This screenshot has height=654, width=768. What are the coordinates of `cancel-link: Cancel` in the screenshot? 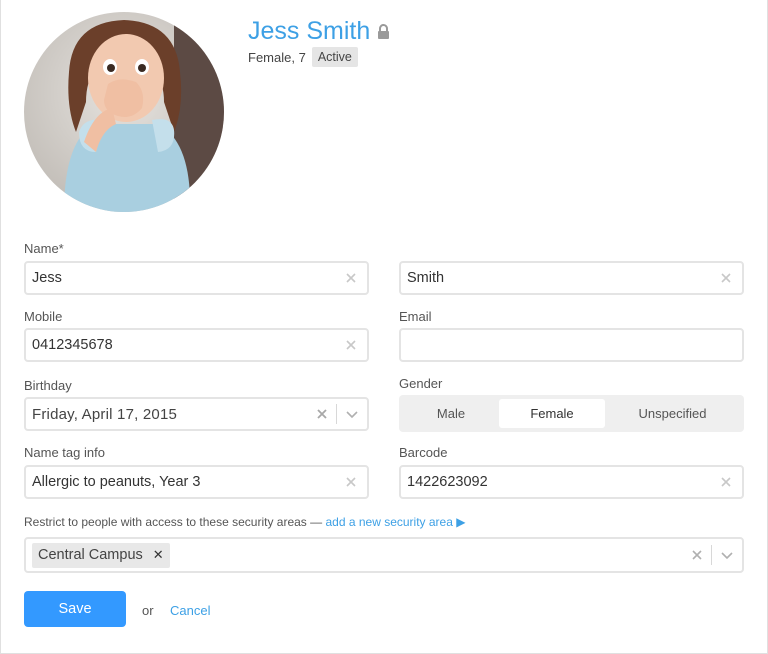 It's located at (190, 610).